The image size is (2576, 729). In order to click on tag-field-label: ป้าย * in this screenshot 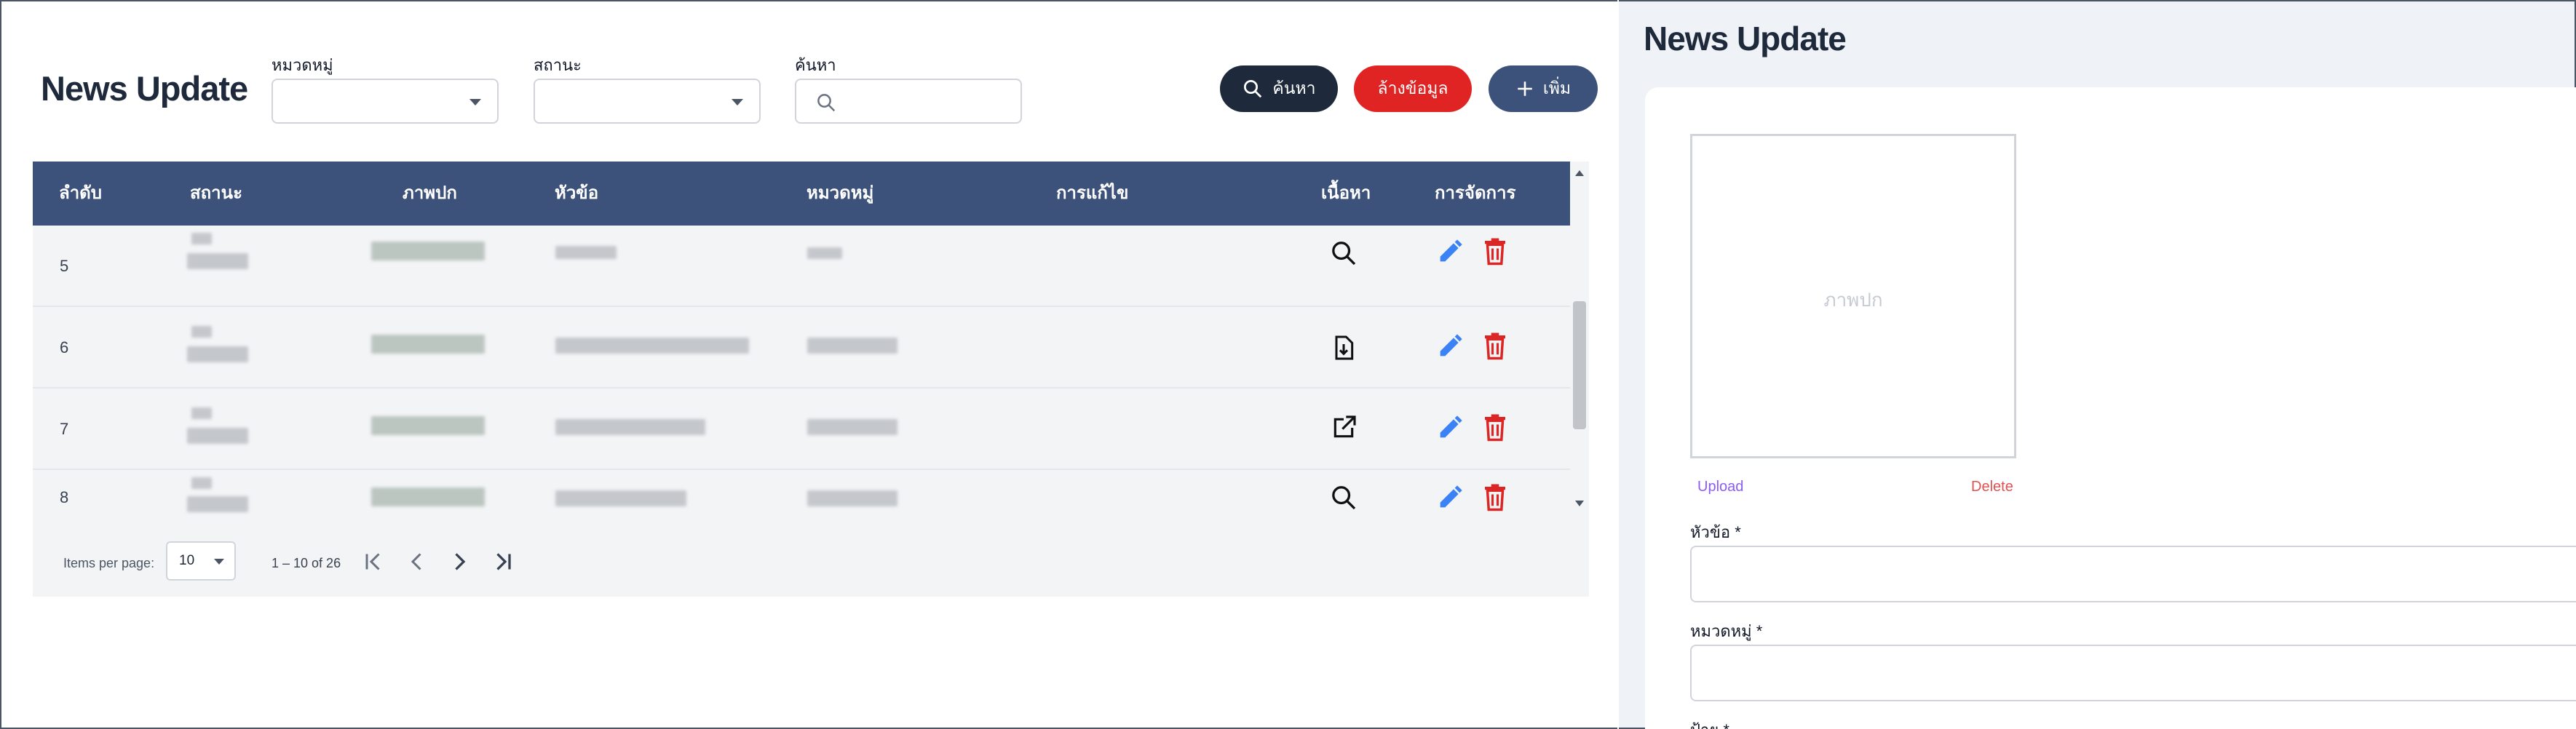, I will do `click(1709, 723)`.